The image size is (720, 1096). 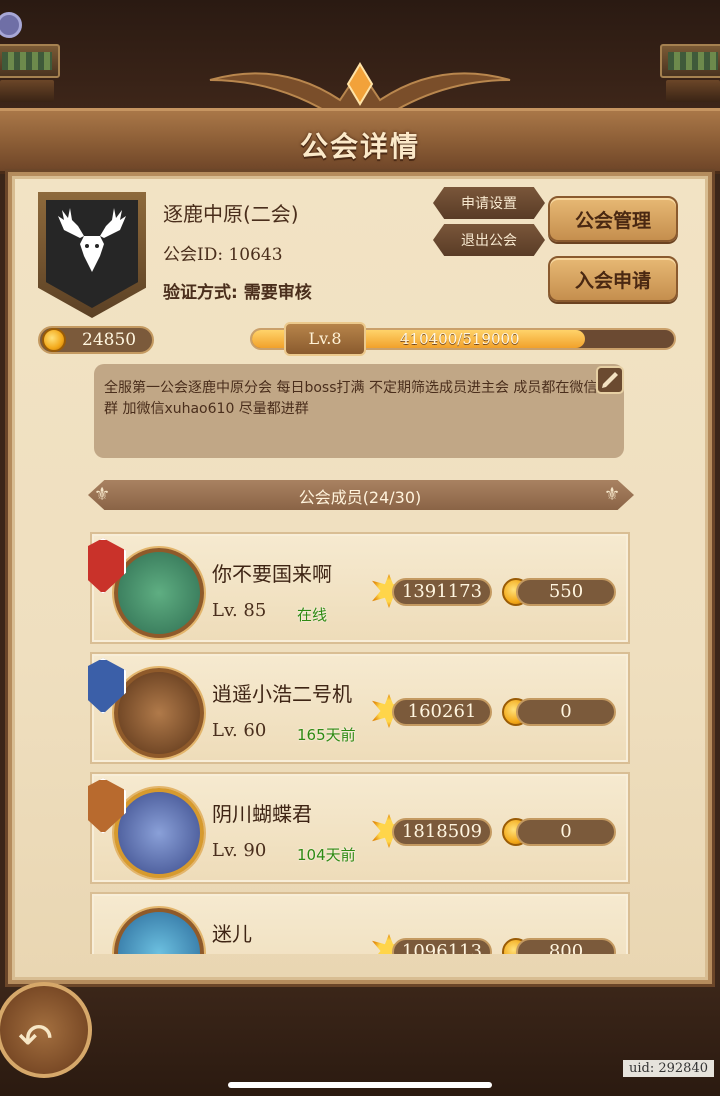 What do you see at coordinates (442, 946) in the screenshot?
I see `member-power: 1096113` at bounding box center [442, 946].